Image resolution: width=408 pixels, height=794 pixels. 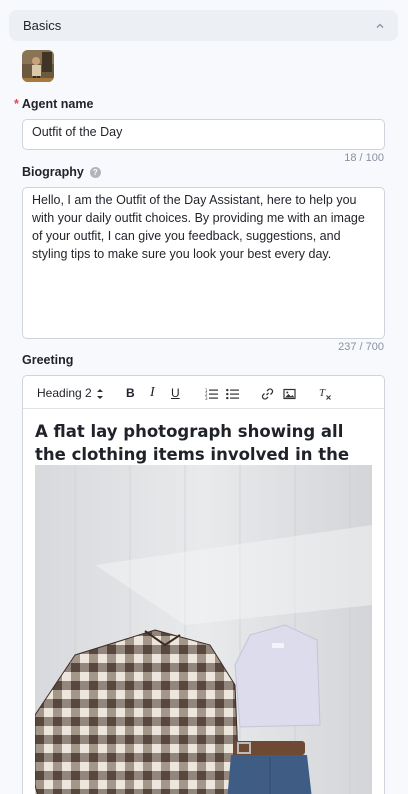 I want to click on svg-text: 3, so click(x=206, y=398).